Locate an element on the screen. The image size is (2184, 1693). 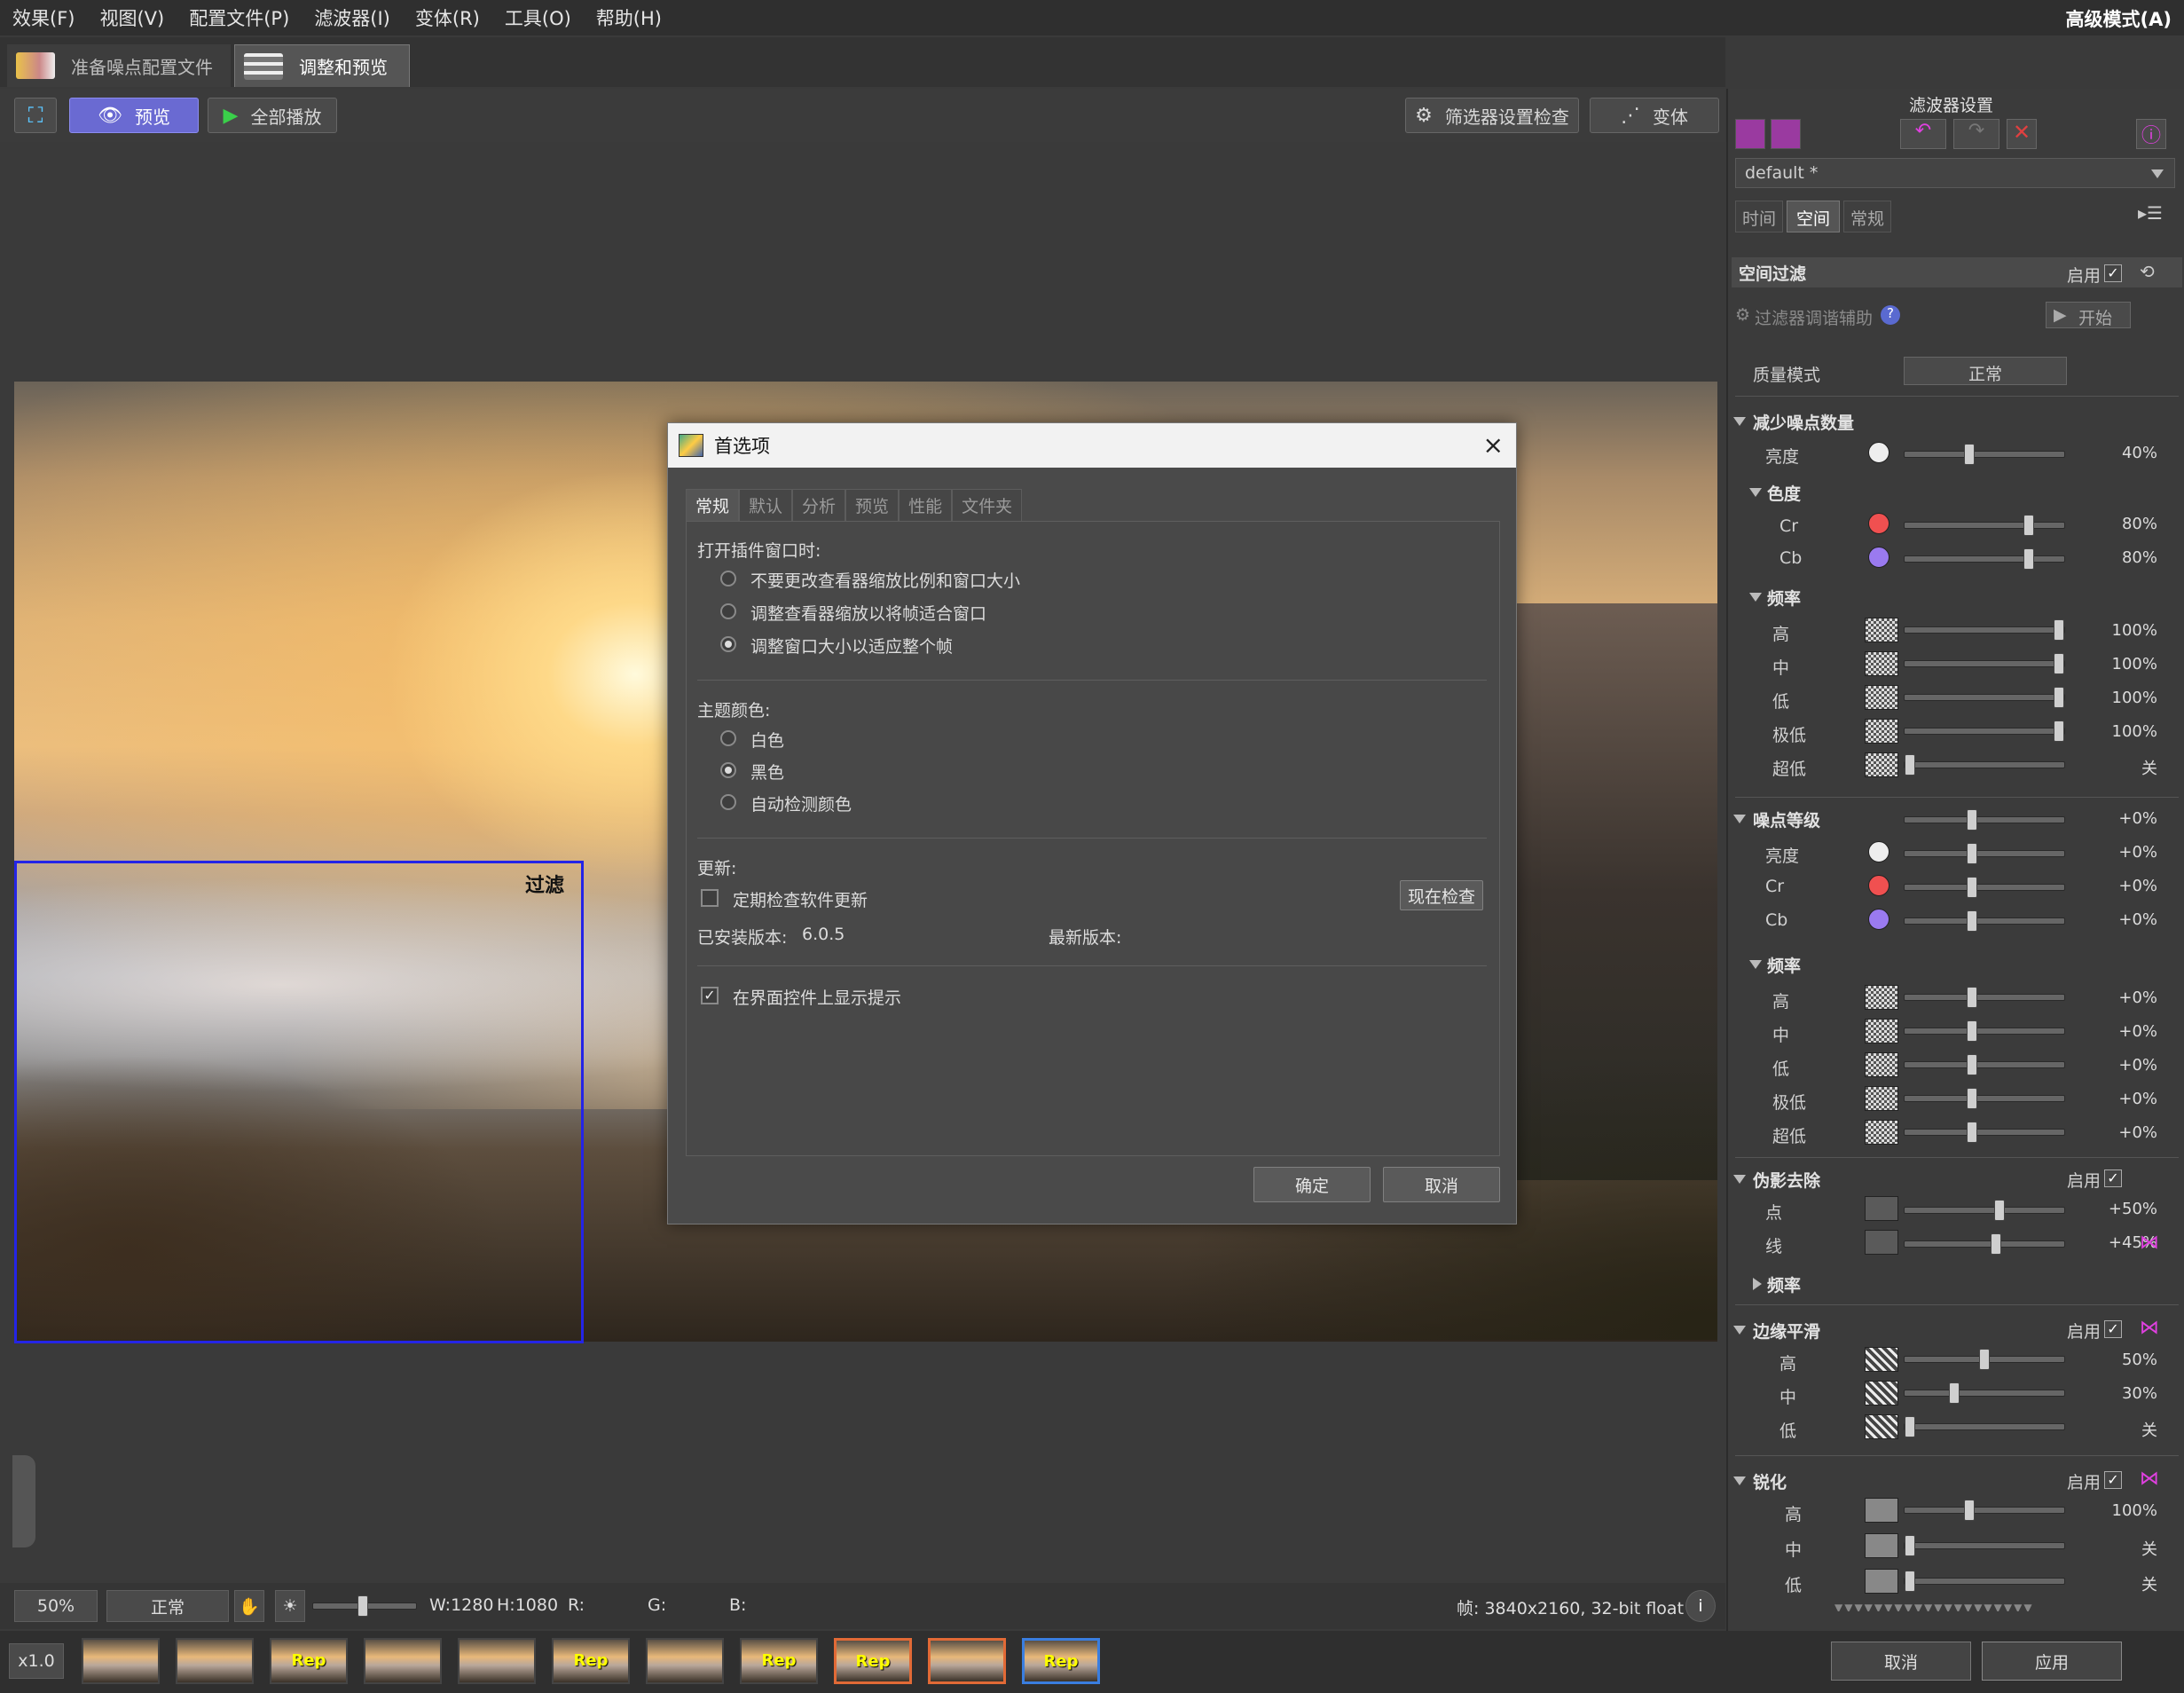
theme-radio-black is located at coordinates (728, 770).